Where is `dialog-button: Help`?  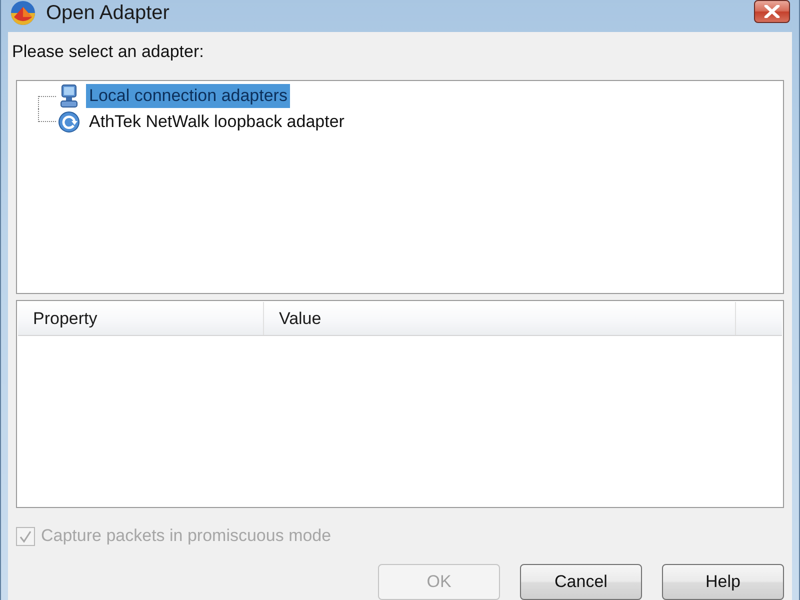
dialog-button: Help is located at coordinates (723, 582).